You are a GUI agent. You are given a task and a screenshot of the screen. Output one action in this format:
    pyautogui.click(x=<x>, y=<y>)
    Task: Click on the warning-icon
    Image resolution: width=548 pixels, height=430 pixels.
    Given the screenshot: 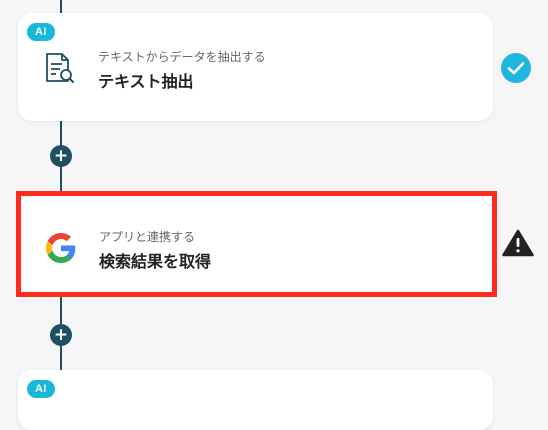 What is the action you would take?
    pyautogui.click(x=518, y=245)
    